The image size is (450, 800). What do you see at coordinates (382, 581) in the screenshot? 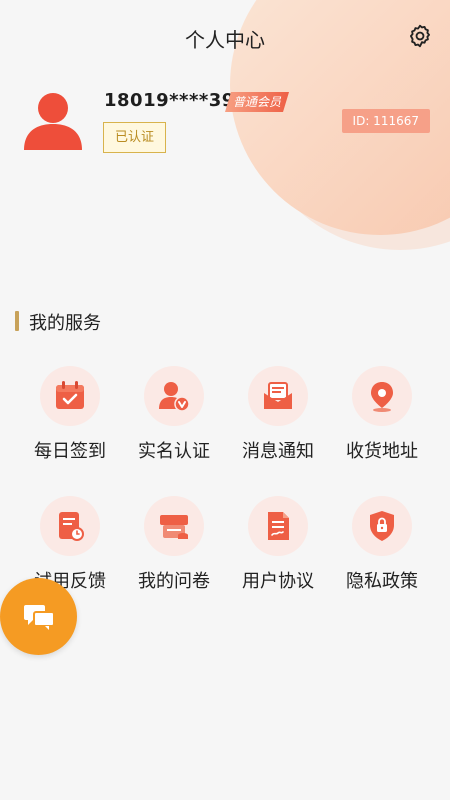
I see `service-label: 隐私政策` at bounding box center [382, 581].